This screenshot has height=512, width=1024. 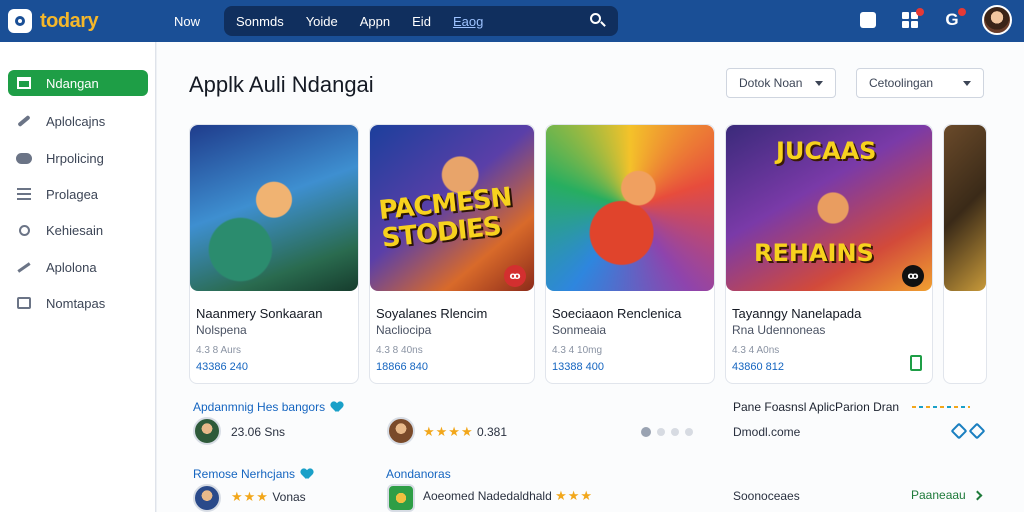 I want to click on carousel-dots, so click(x=670, y=432).